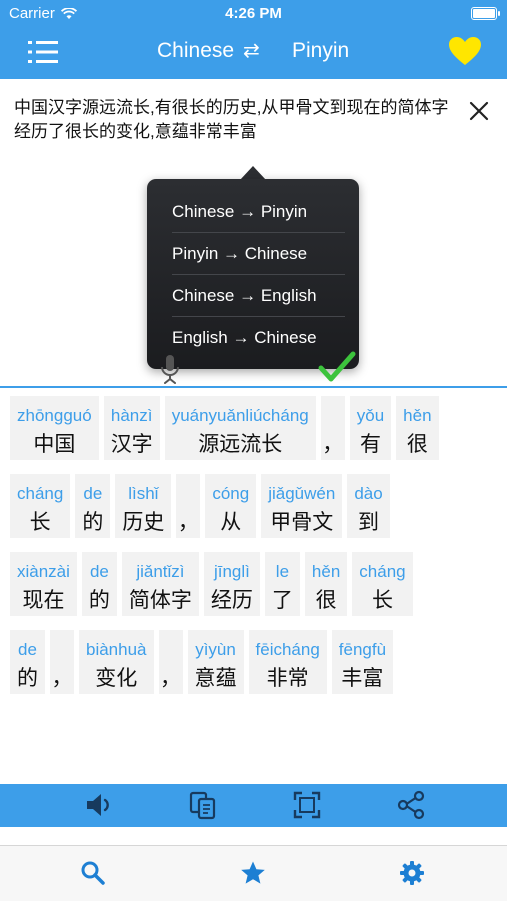  I want to click on word-token: le 了, so click(282, 584).